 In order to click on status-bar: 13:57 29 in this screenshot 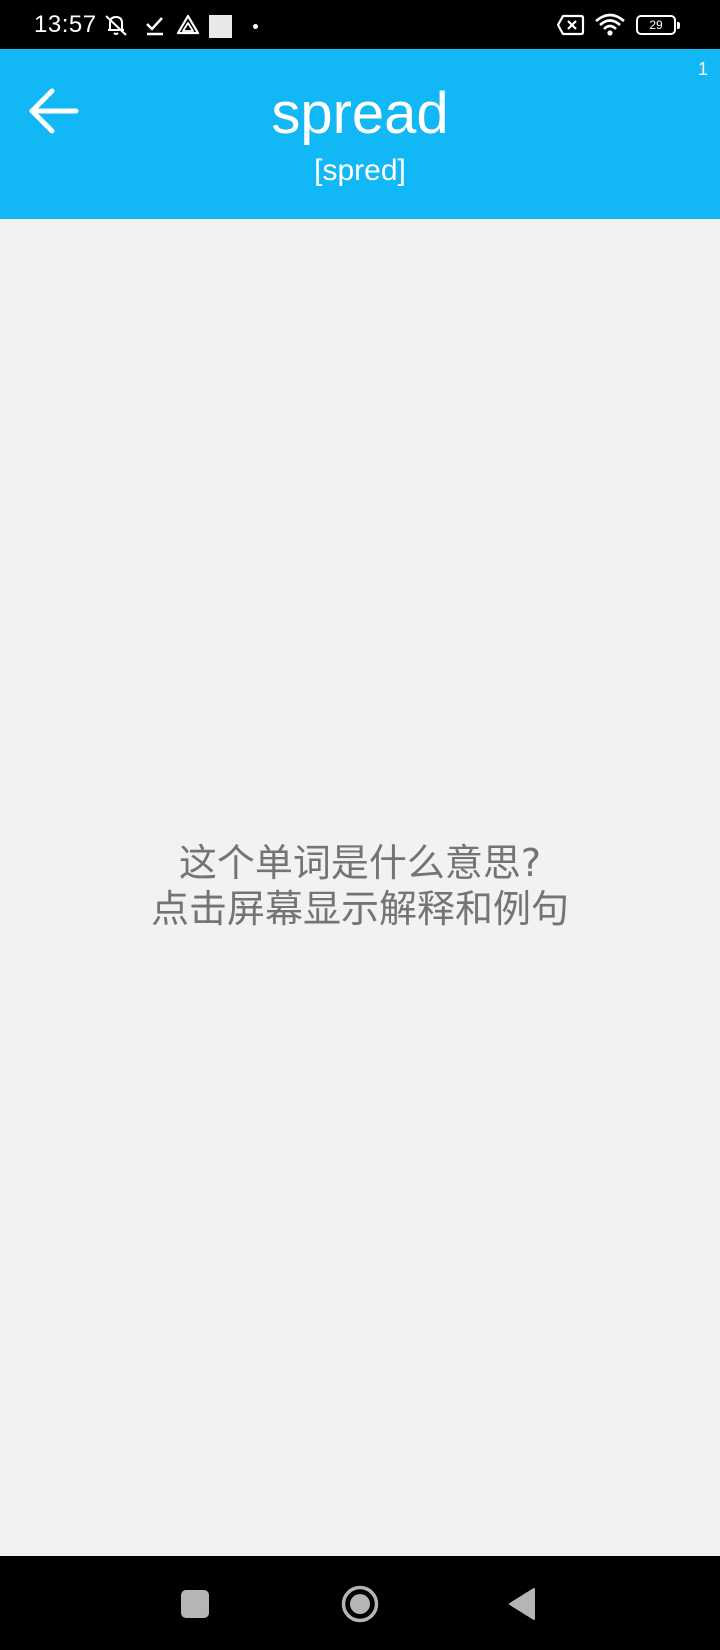, I will do `click(360, 24)`.